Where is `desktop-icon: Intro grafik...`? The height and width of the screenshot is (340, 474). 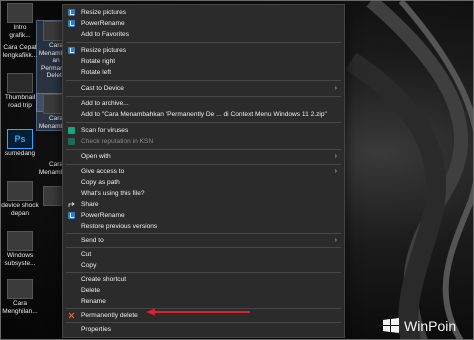 desktop-icon: Intro grafik... is located at coordinates (20, 21).